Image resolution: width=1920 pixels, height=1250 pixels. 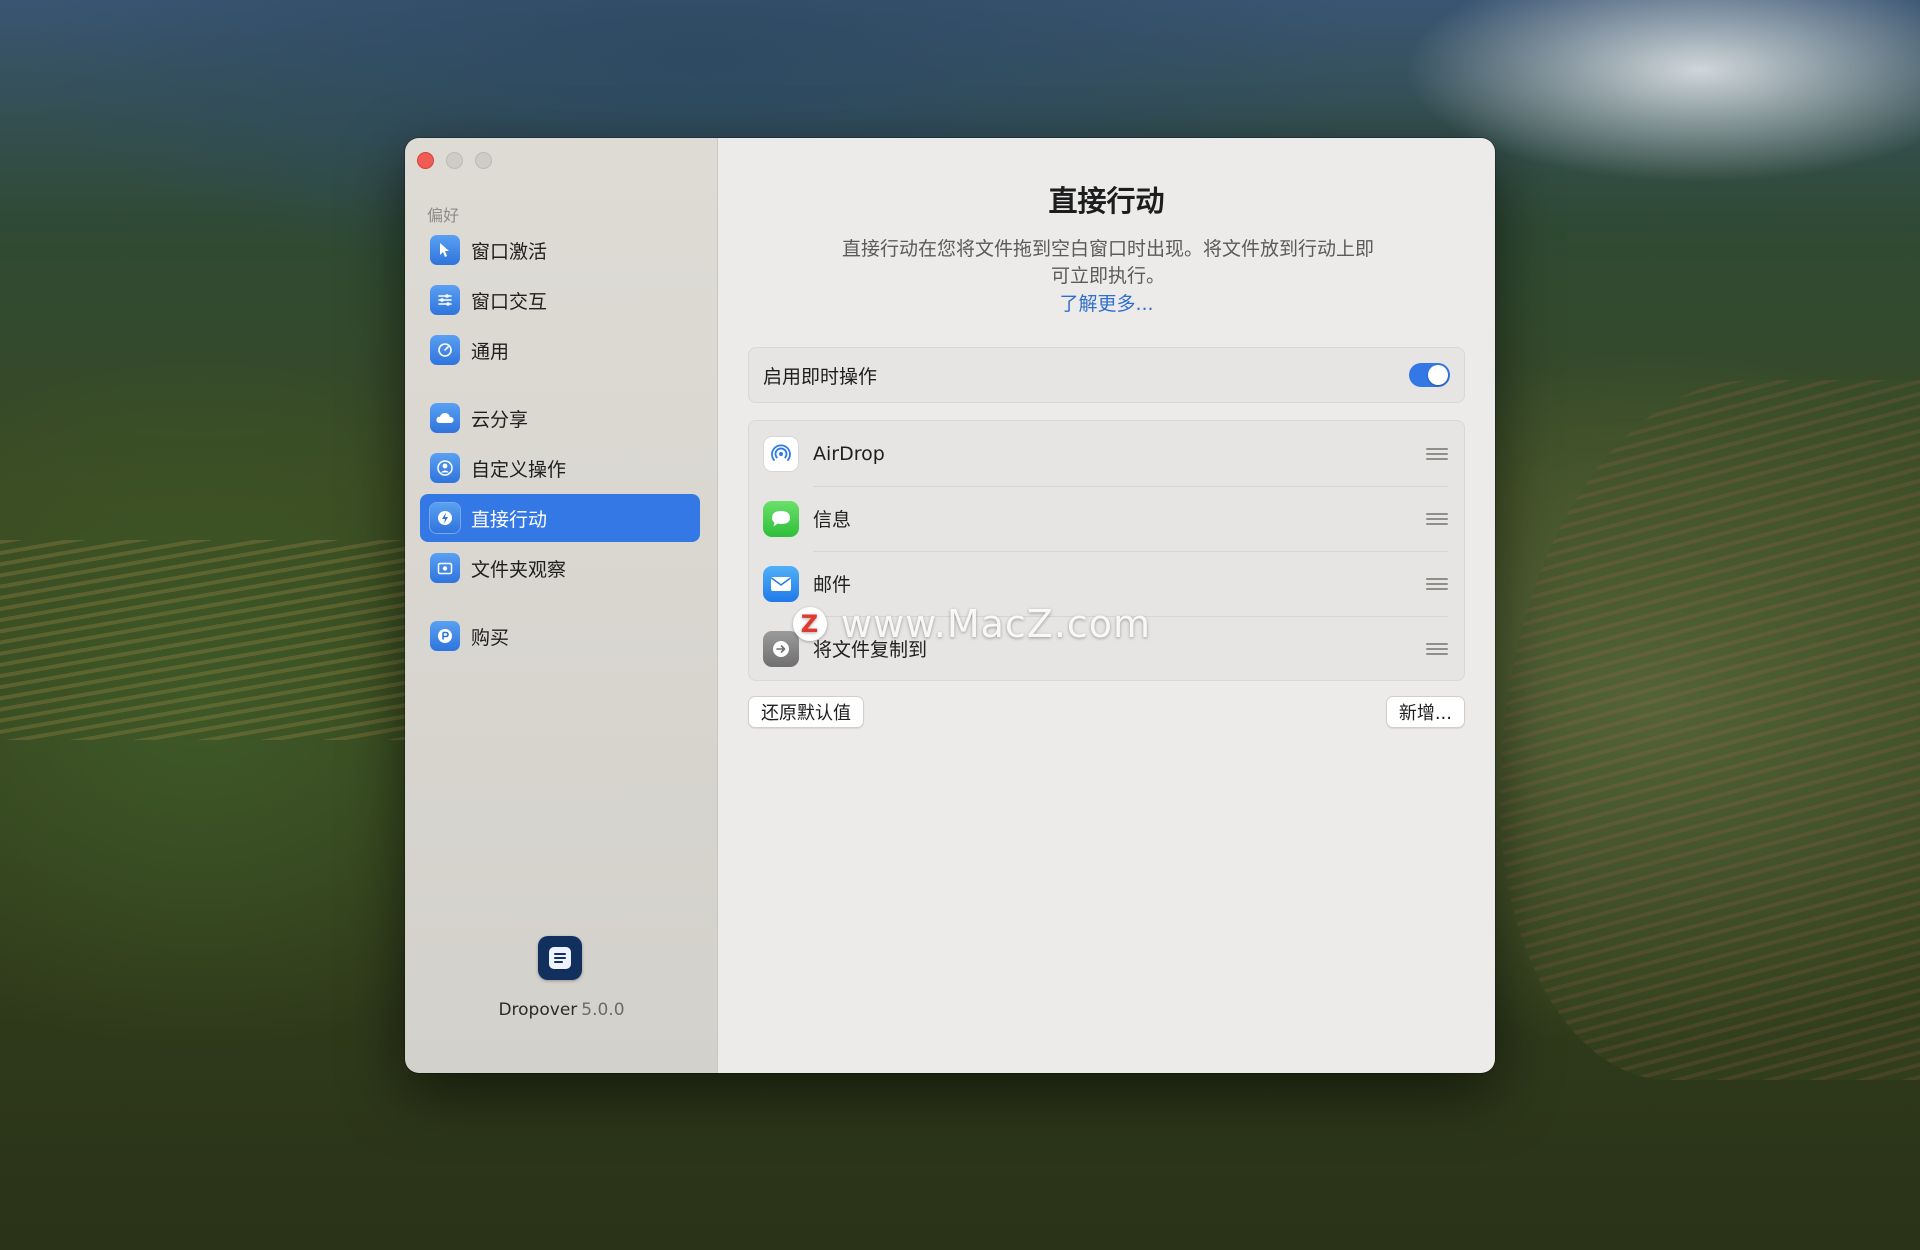 What do you see at coordinates (1107, 262) in the screenshot?
I see `page-description: 直接行动在您将文件拖到空白窗口时出现。将文件放到行动上即可立即执行。` at bounding box center [1107, 262].